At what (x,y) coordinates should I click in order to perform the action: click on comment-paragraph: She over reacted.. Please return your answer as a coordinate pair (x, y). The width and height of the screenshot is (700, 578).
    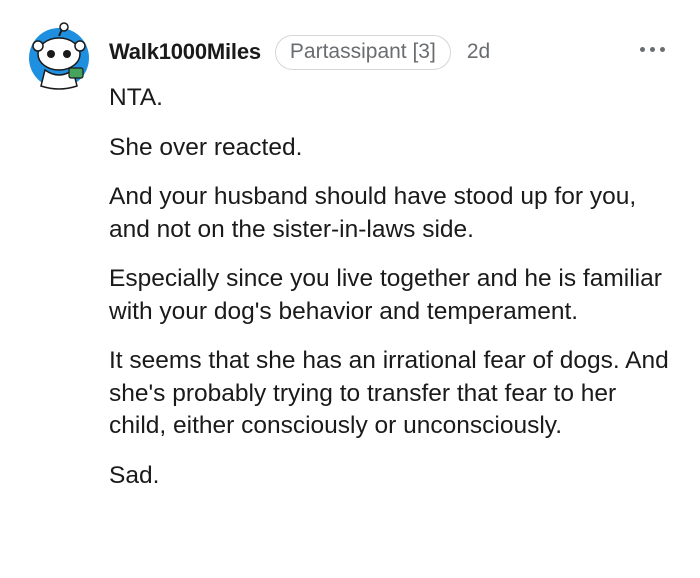
    Looking at the image, I should click on (206, 147).